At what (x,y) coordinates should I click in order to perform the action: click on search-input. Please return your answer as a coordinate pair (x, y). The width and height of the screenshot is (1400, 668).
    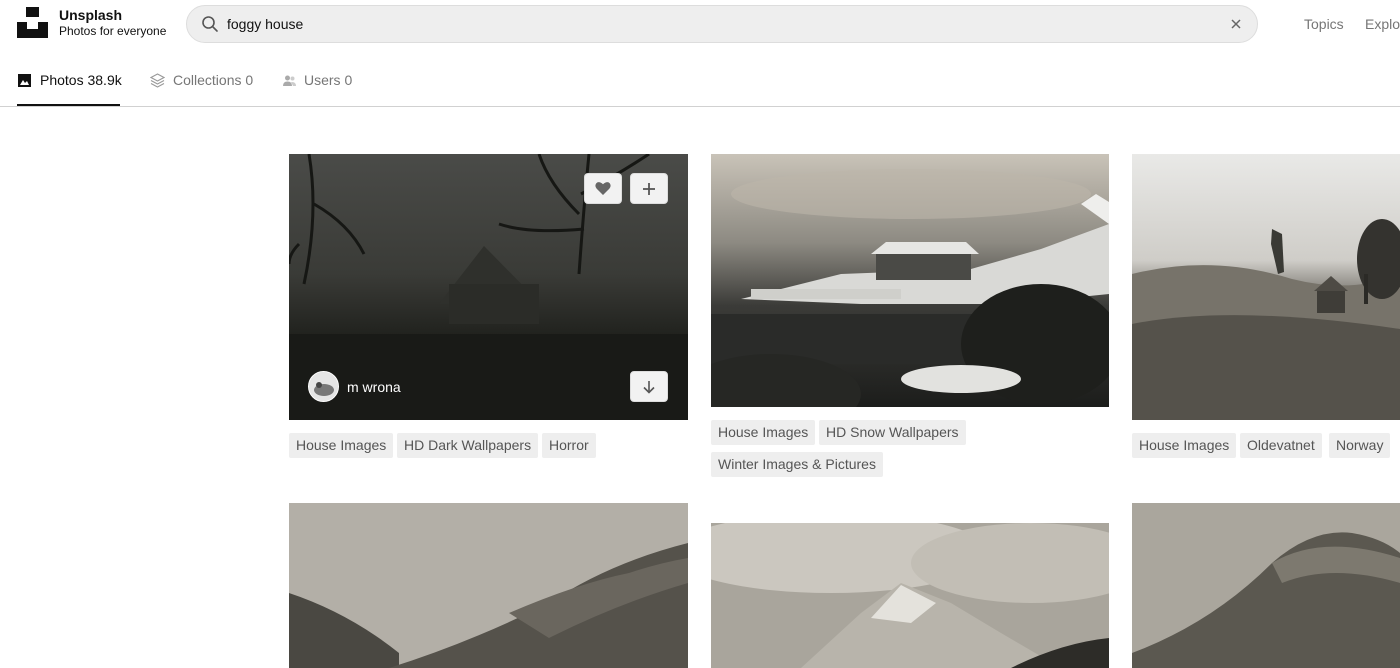
    Looking at the image, I should click on (717, 24).